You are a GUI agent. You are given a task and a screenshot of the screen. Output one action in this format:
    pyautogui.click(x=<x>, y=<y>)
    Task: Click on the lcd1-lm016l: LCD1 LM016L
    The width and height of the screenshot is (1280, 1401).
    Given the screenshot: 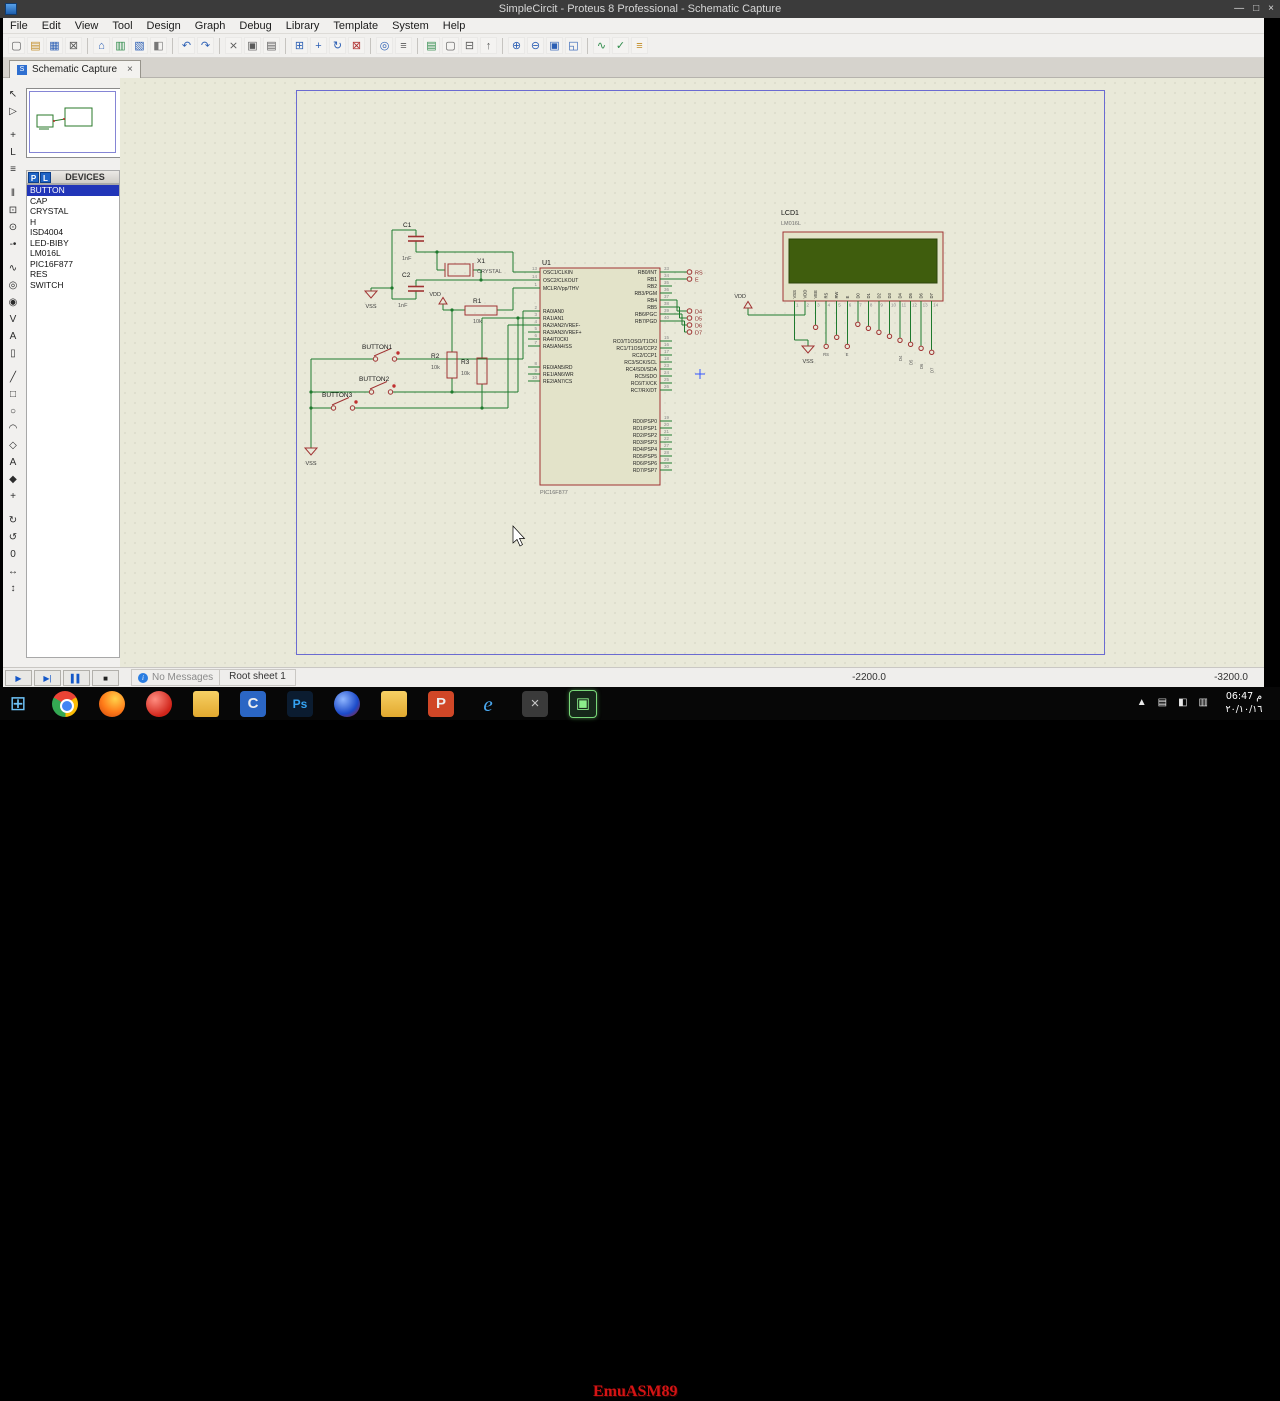 What is the action you would take?
    pyautogui.click(x=862, y=256)
    